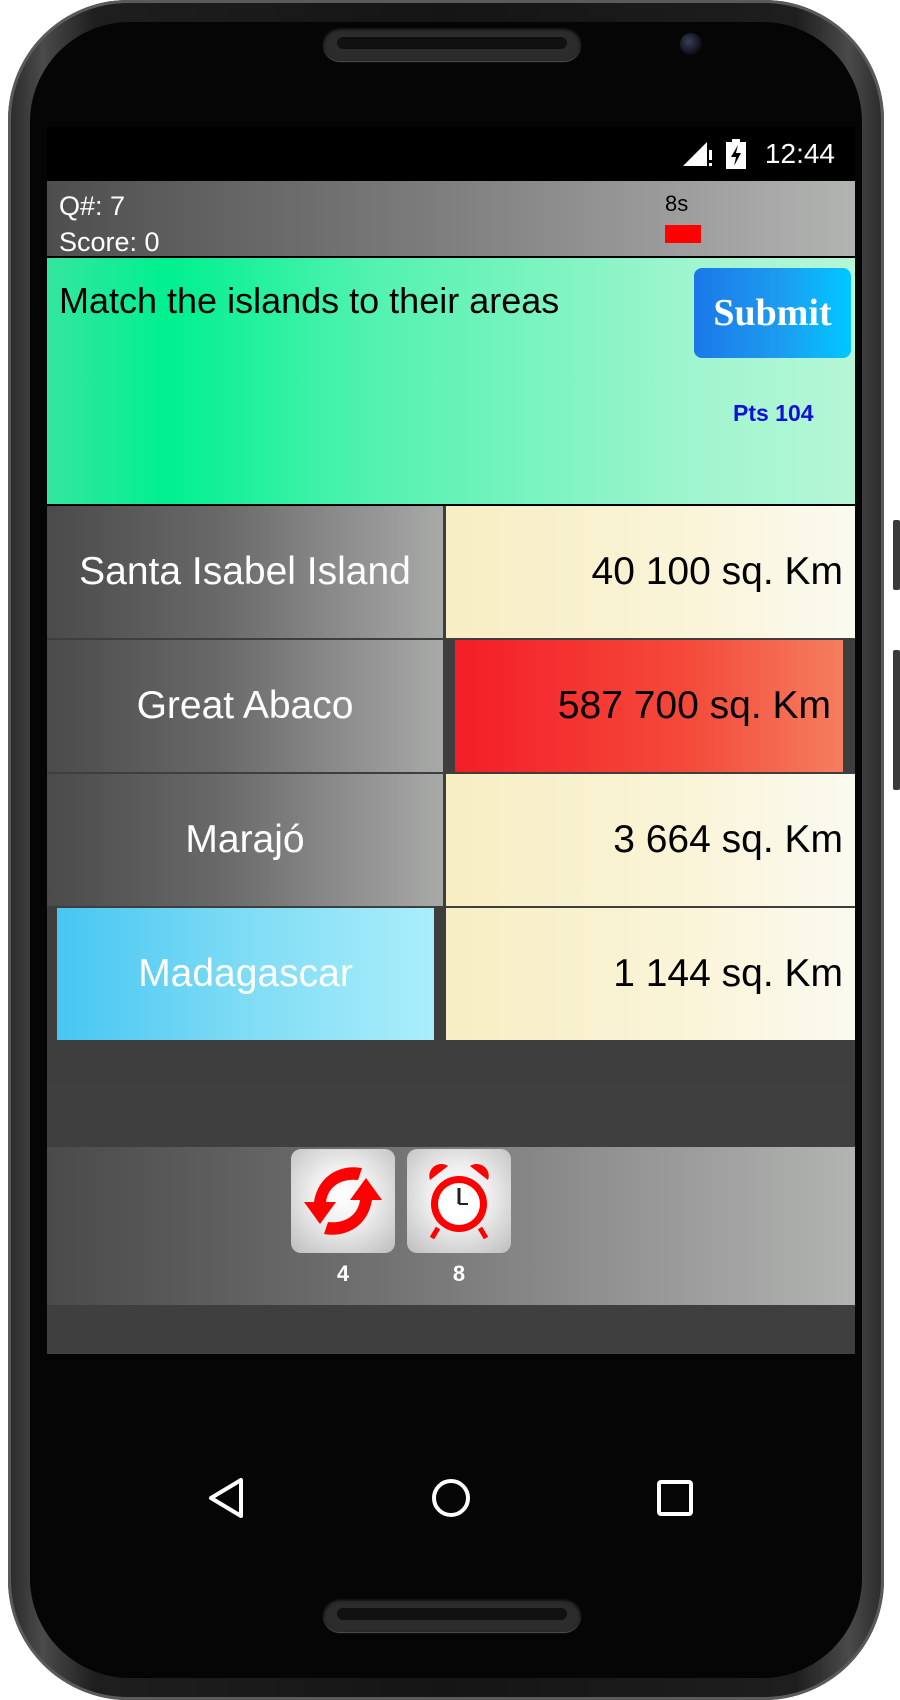 This screenshot has height=1700, width=900. Describe the element at coordinates (451, 219) in the screenshot. I see `game-header: Q#: 7 Score: 0 8s` at that location.